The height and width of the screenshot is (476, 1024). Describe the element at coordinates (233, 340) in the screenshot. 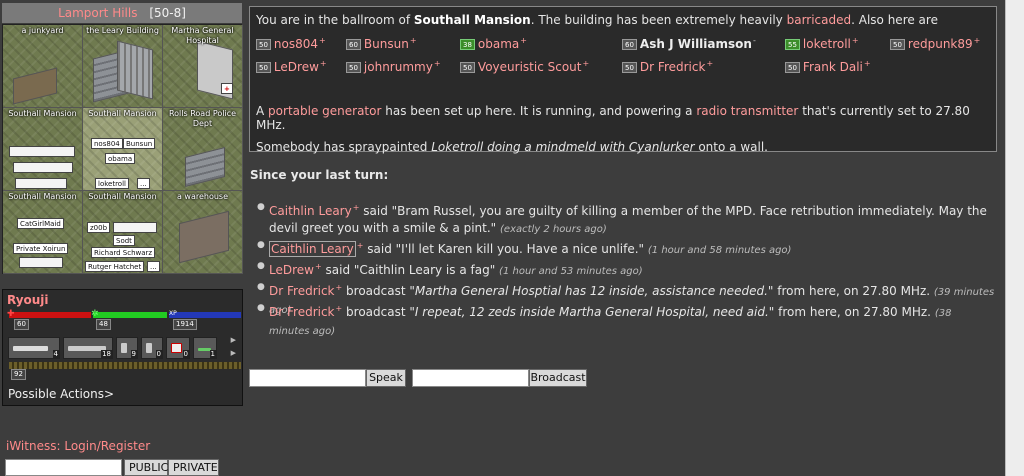

I see `inventory-scroll-up-icon: ▶` at that location.